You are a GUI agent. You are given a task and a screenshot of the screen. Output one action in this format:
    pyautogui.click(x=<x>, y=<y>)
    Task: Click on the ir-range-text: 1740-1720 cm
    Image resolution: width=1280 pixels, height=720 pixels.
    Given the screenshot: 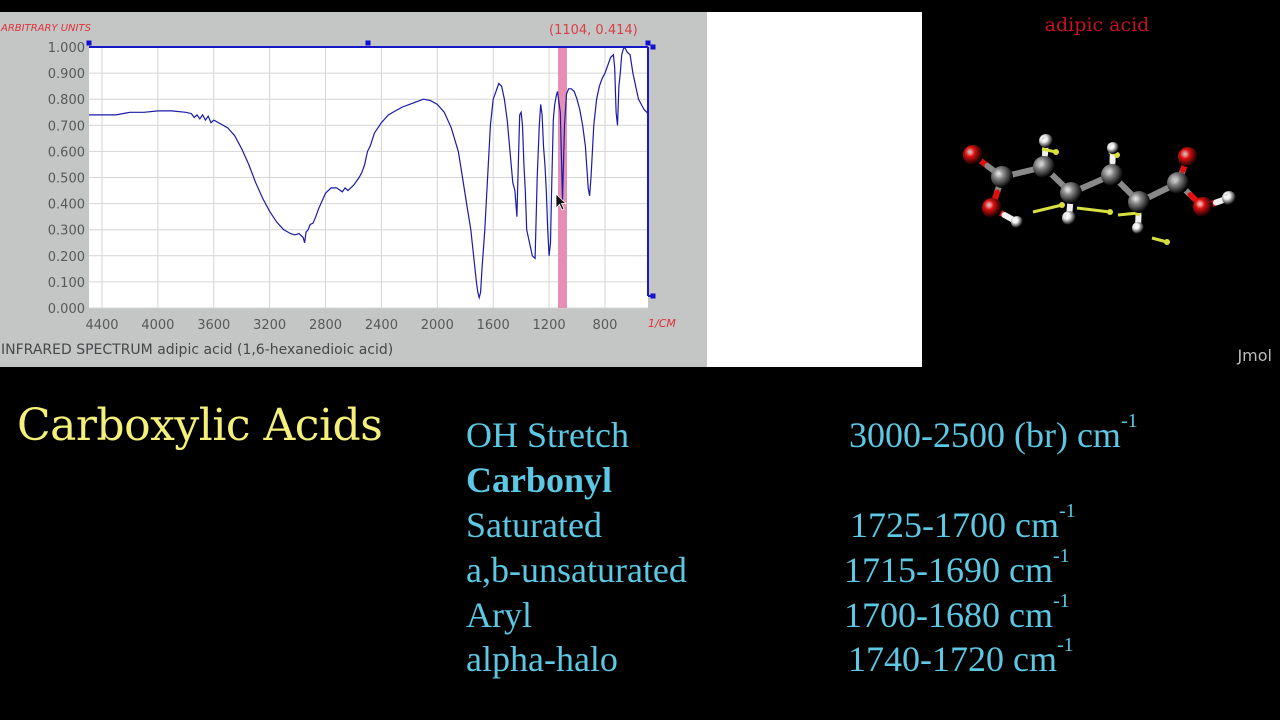 What is the action you would take?
    pyautogui.click(x=952, y=659)
    